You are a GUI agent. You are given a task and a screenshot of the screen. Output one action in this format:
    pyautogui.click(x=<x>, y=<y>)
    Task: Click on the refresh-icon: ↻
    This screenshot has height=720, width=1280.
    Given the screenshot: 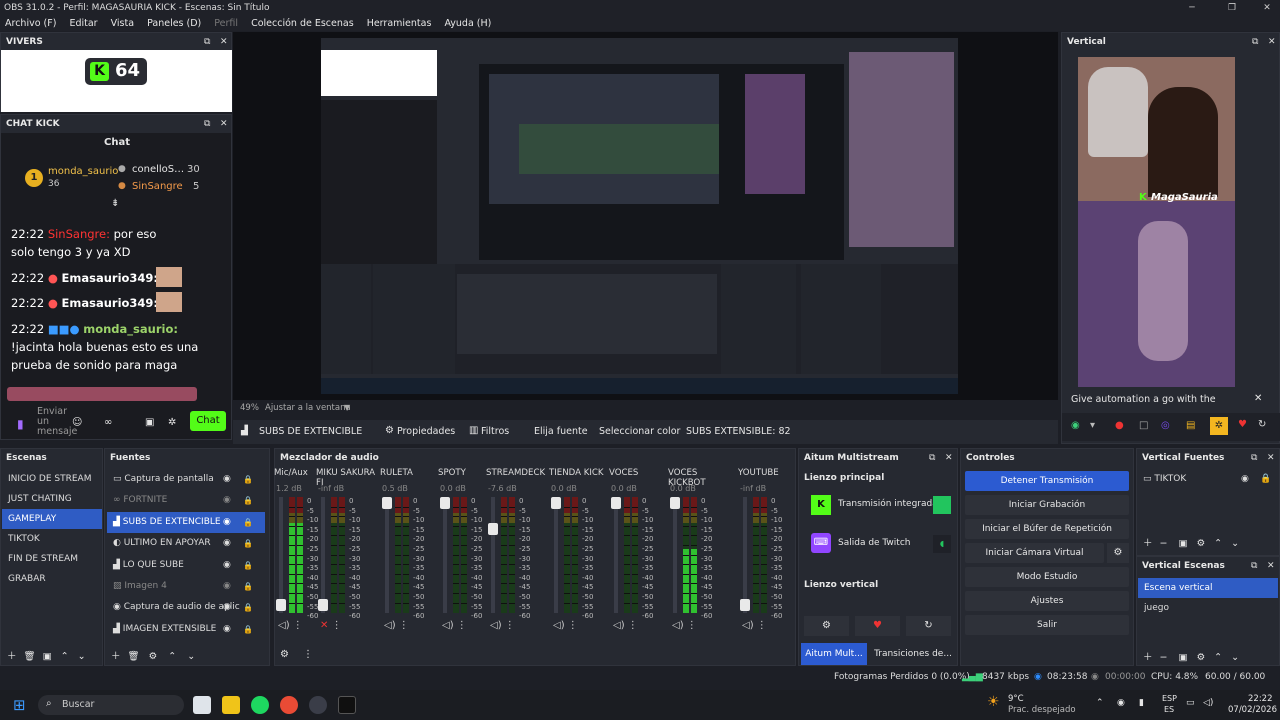 What is the action you would take?
    pyautogui.click(x=1262, y=424)
    